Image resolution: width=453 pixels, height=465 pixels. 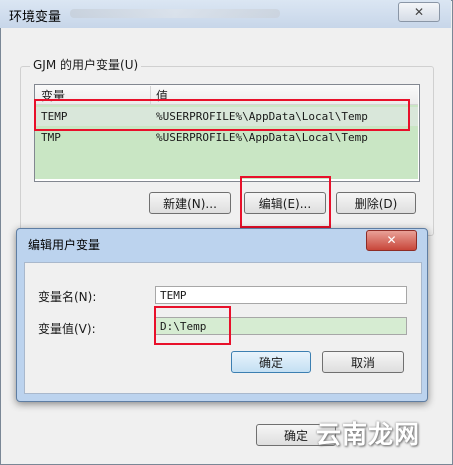 What do you see at coordinates (222, 115) in the screenshot?
I see `highlight-box-temp-row` at bounding box center [222, 115].